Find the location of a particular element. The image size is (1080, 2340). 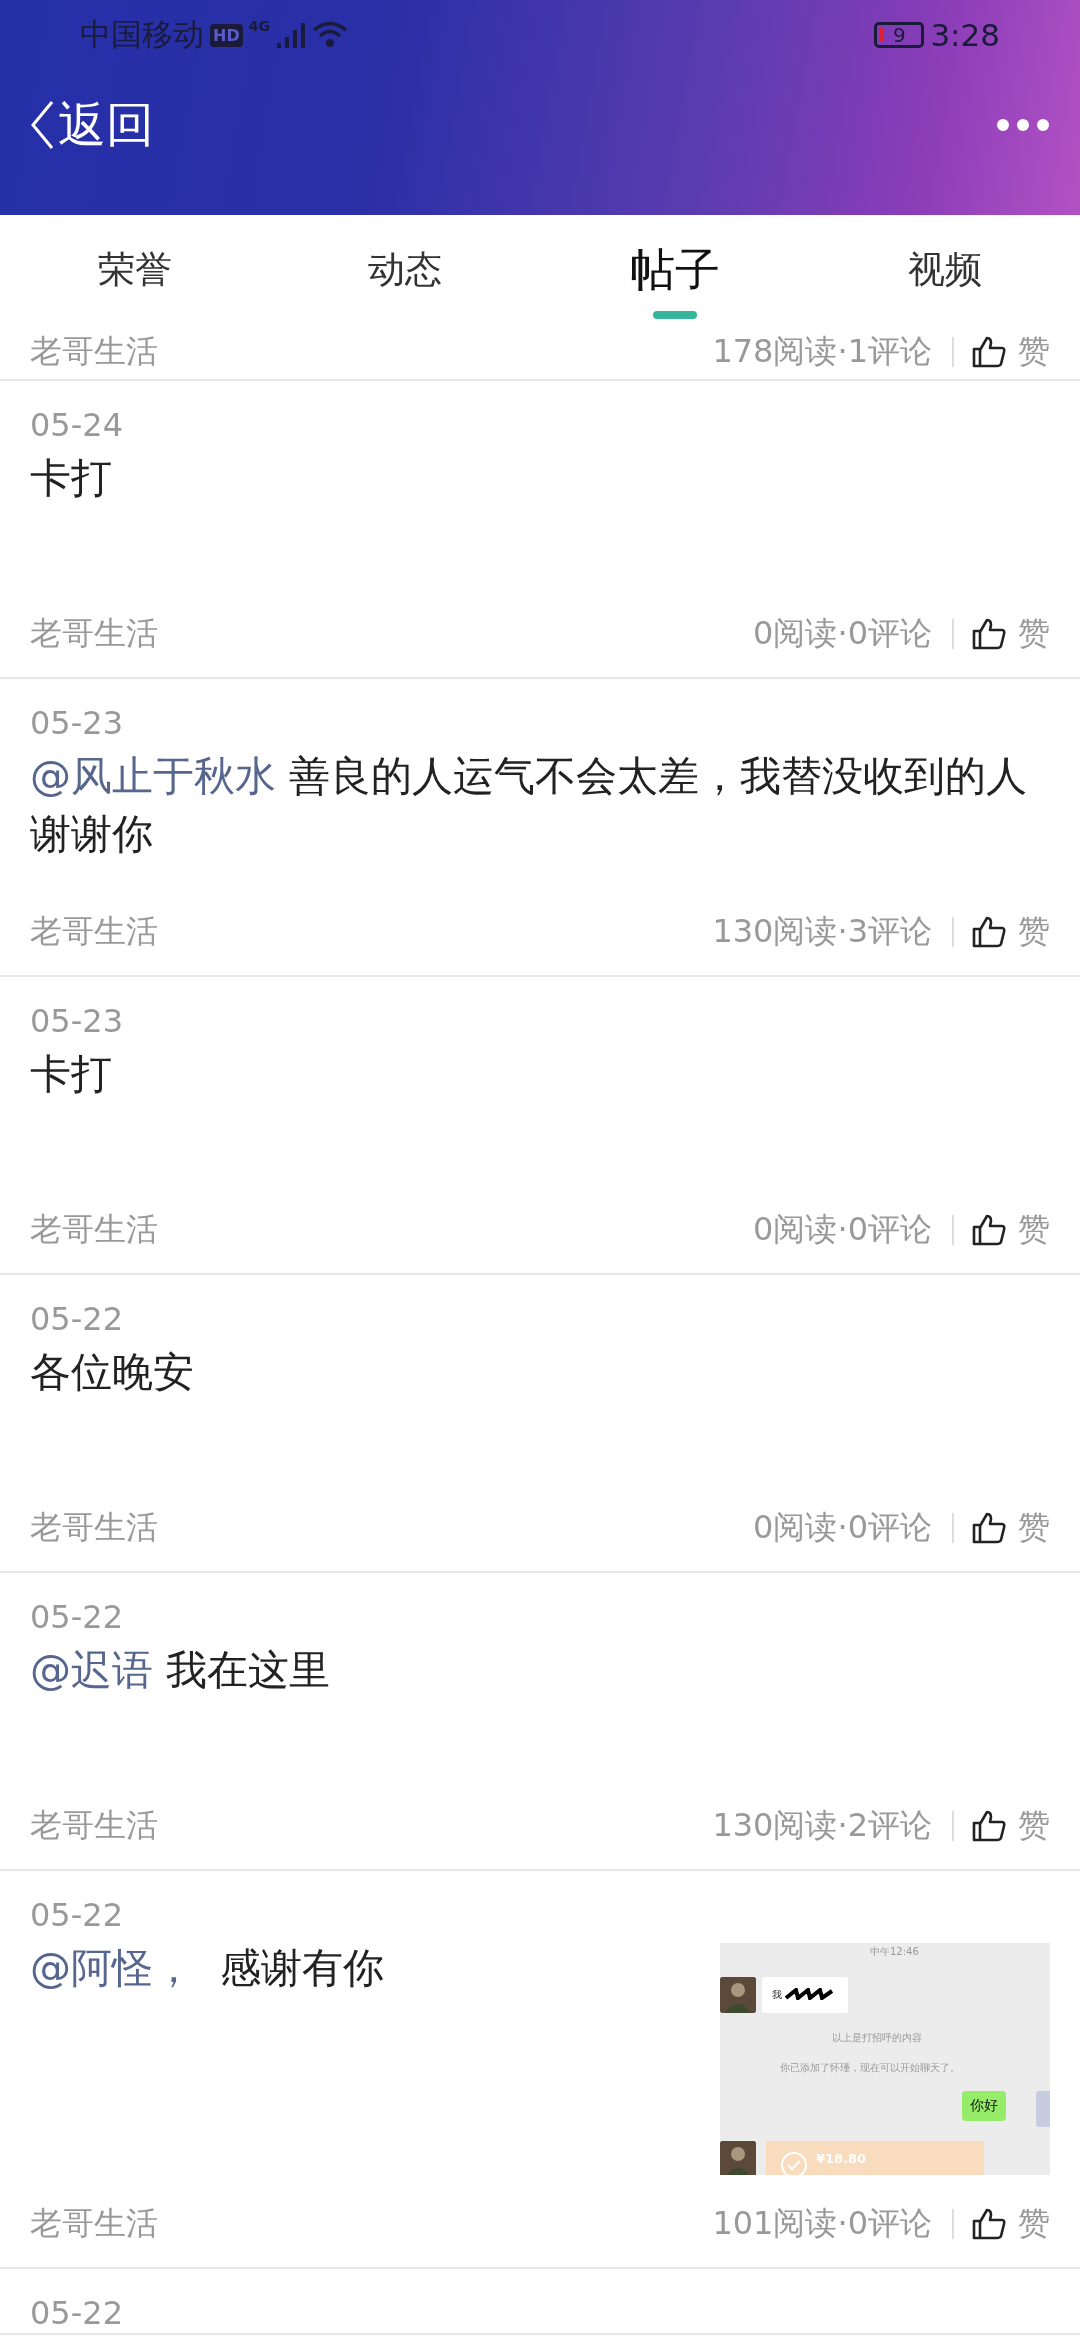

network-label: 4G is located at coordinates (259, 26).